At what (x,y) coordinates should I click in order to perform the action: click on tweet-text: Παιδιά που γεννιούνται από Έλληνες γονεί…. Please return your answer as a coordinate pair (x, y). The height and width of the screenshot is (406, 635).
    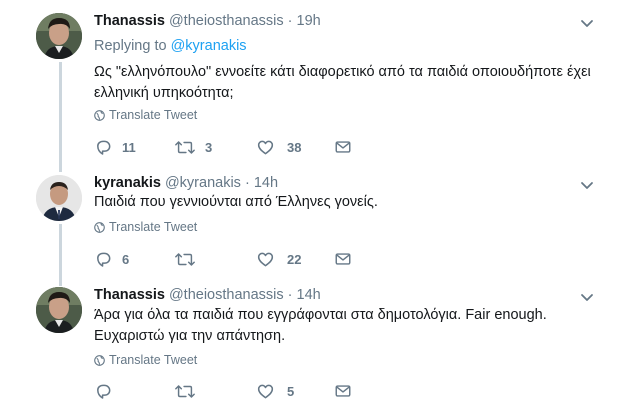
    Looking at the image, I should click on (236, 202).